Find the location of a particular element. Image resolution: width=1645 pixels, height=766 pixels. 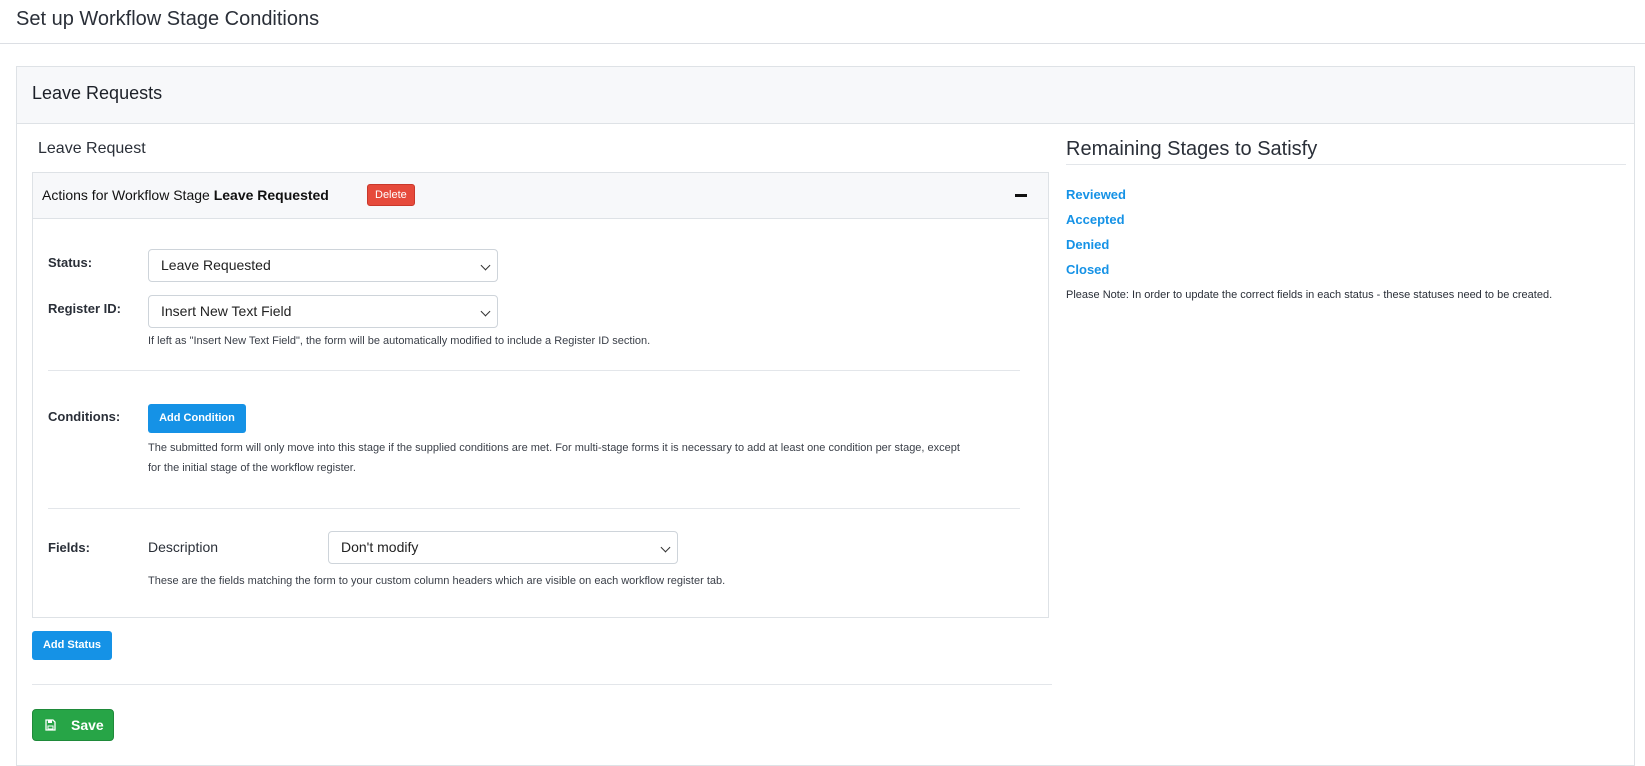

status-label: Status: is located at coordinates (70, 262).